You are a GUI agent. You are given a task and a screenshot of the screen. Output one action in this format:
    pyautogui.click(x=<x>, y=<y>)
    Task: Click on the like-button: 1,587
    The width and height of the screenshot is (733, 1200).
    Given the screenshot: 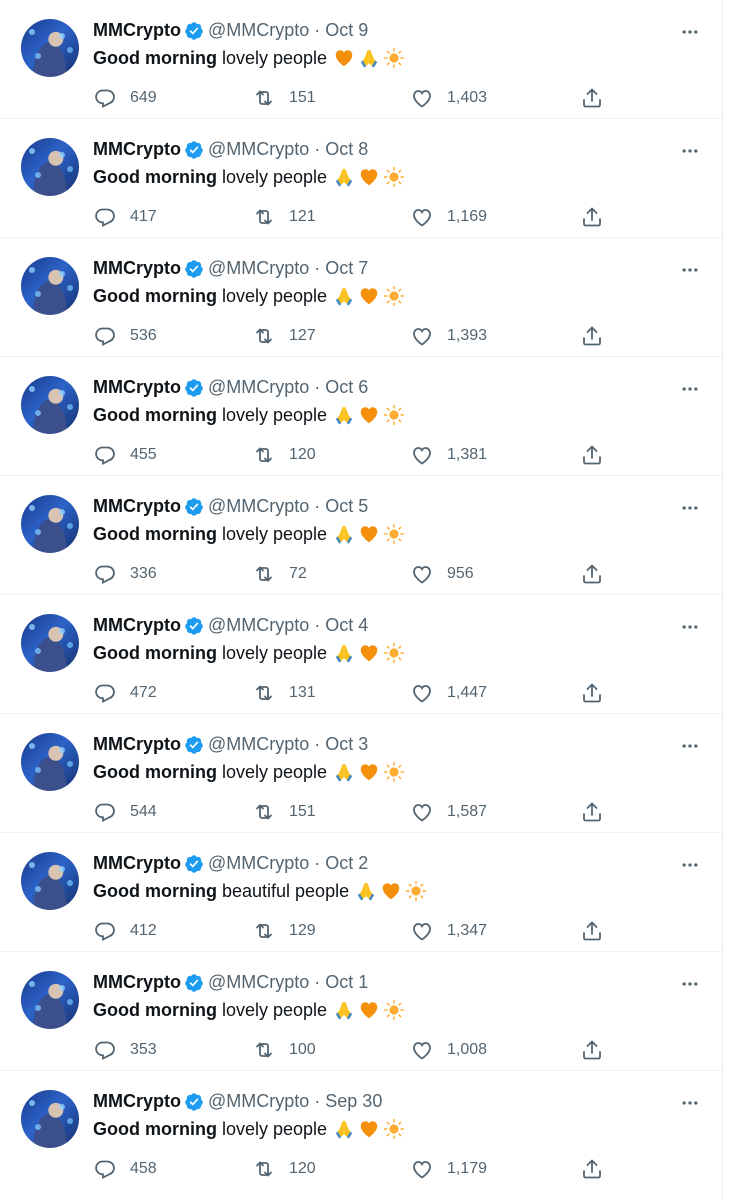 What is the action you would take?
    pyautogui.click(x=448, y=812)
    